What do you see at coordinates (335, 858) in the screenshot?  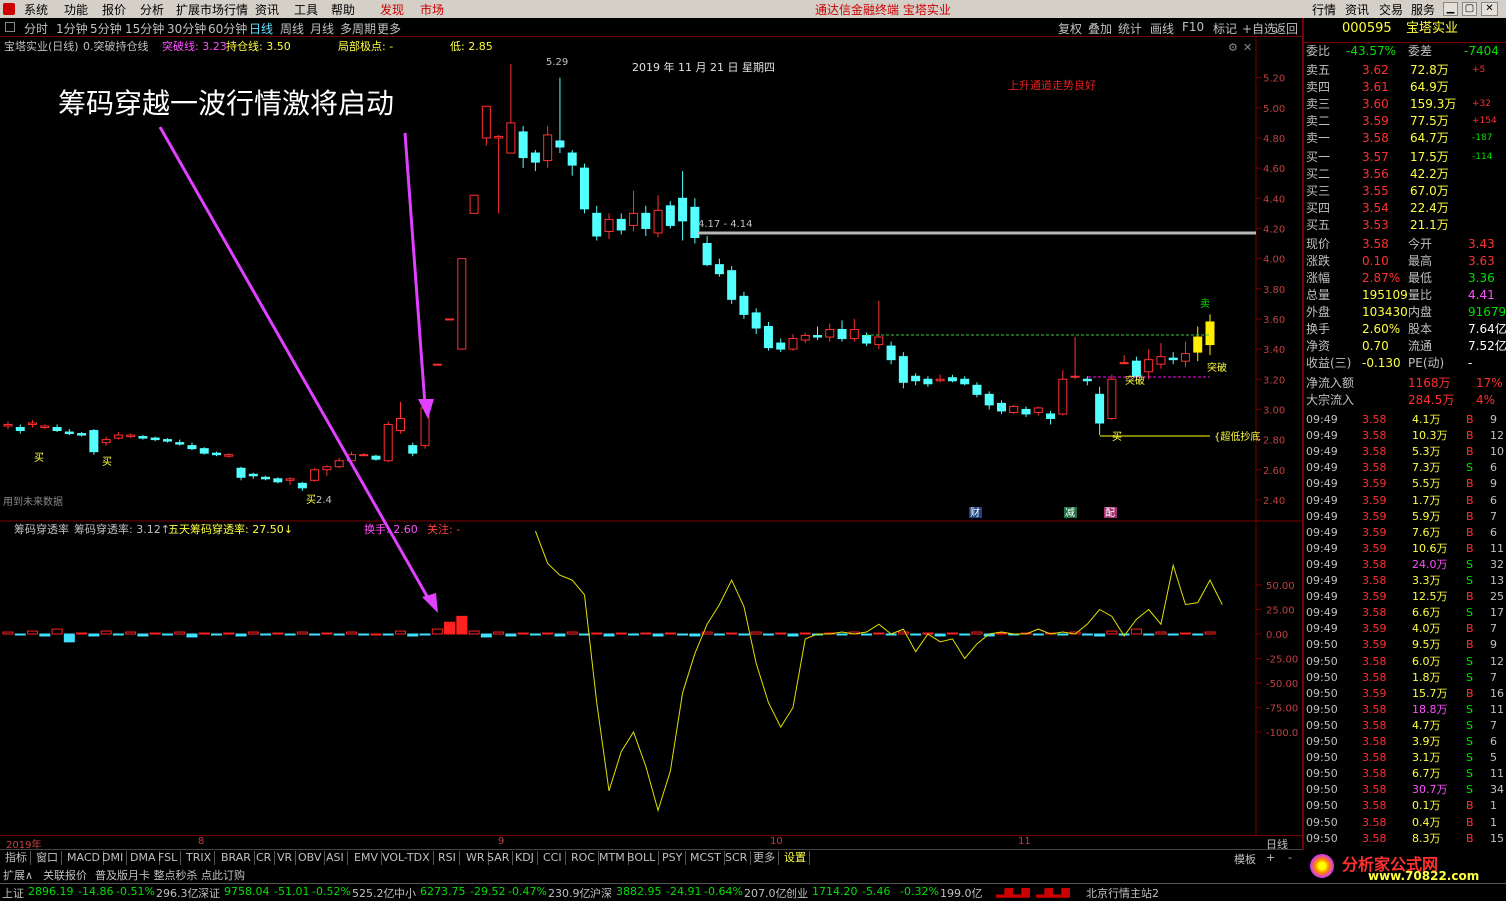 I see `indicator-tab: ASI` at bounding box center [335, 858].